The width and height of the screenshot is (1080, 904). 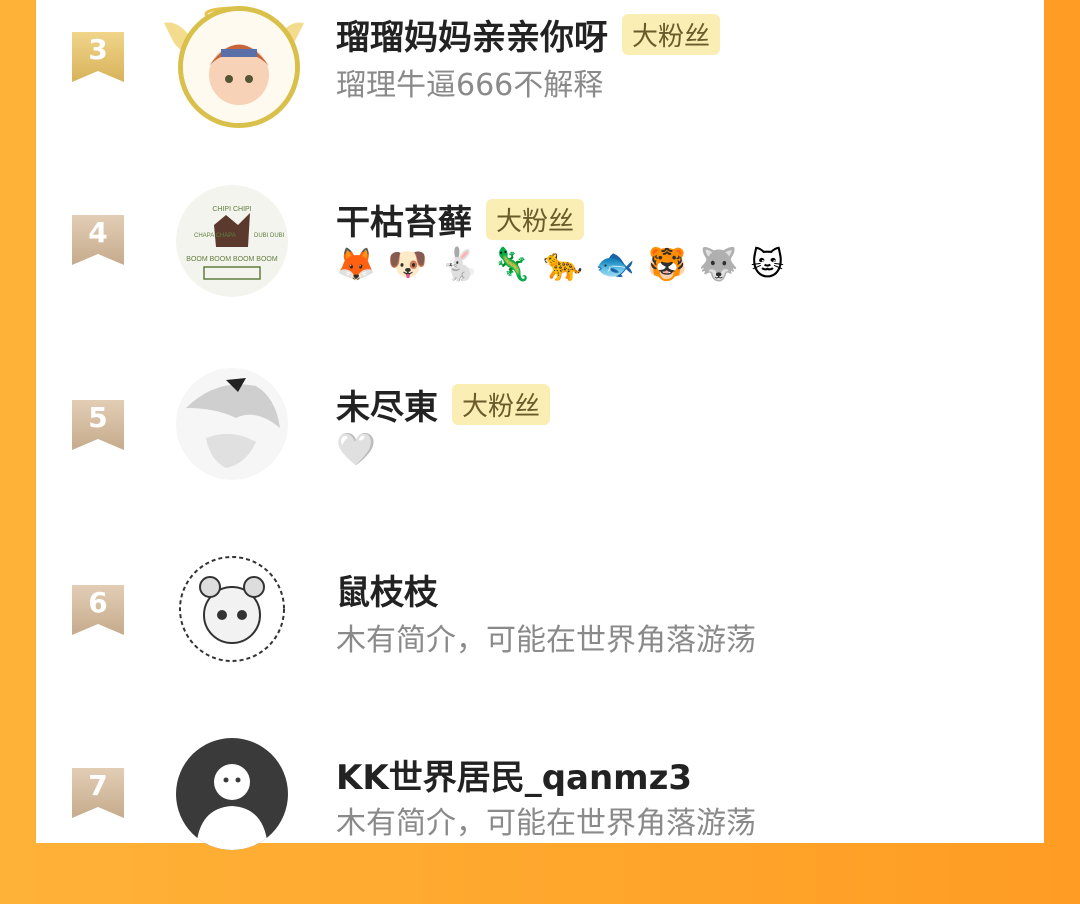 I want to click on user-name: 鼠枝枝, so click(x=387, y=589).